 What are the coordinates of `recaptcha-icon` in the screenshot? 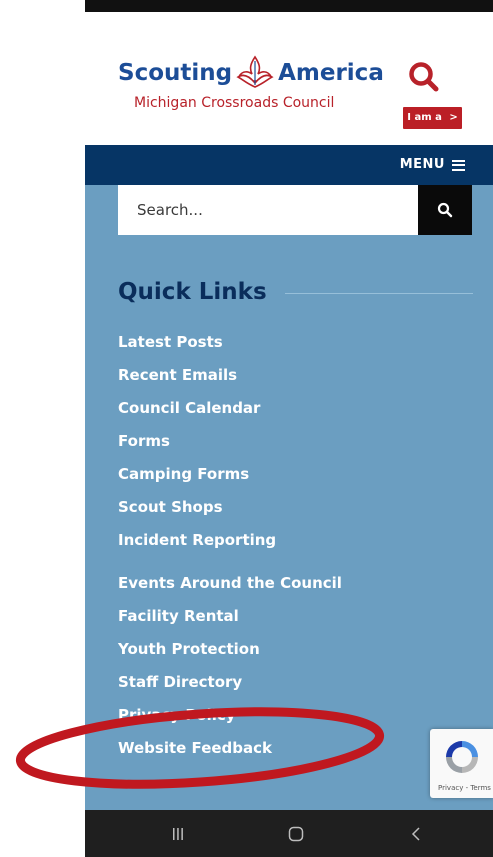 It's located at (462, 757).